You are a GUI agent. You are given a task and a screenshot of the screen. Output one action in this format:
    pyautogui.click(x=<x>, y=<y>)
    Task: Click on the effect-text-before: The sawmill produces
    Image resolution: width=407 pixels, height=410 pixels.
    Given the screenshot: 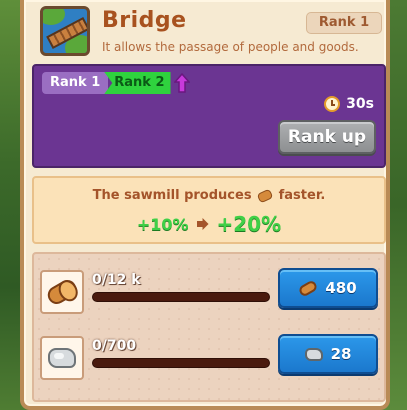 What is the action you would take?
    pyautogui.click(x=172, y=195)
    